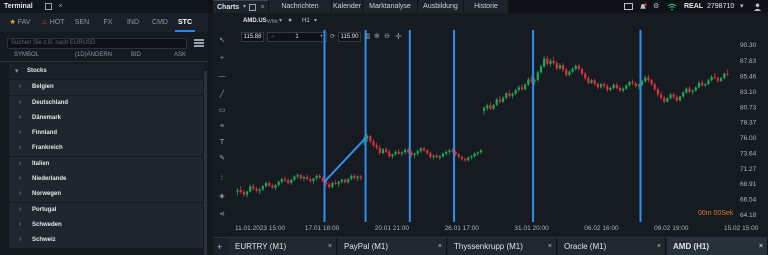  Describe the element at coordinates (612, 246) in the screenshot. I see `chart-tab-oracle: Oracle (M1) ×` at that location.